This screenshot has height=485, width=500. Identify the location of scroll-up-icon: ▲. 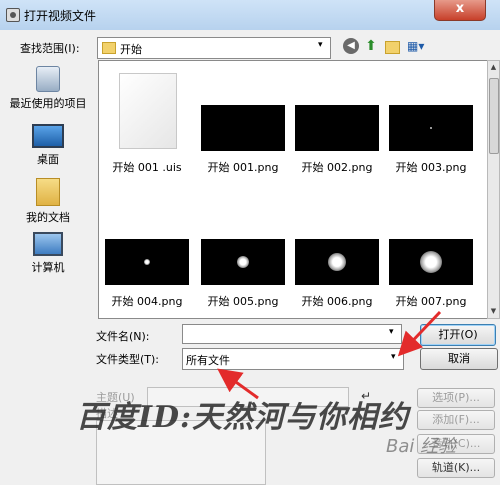
(493, 67).